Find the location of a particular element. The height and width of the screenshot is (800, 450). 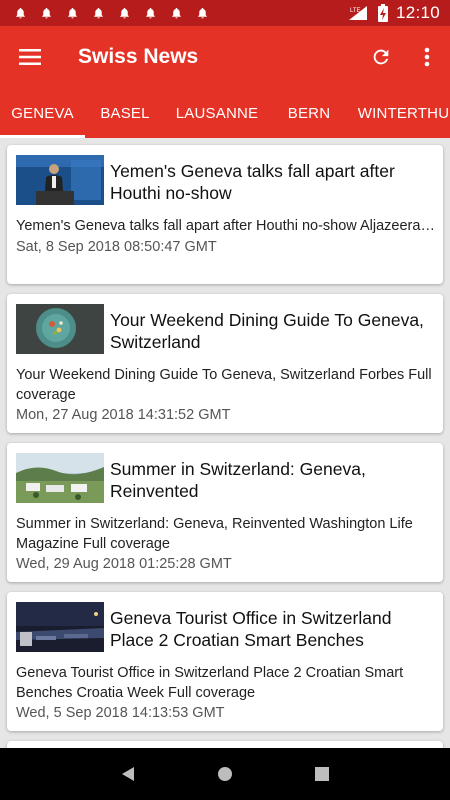

system-nav-bar is located at coordinates (225, 774).